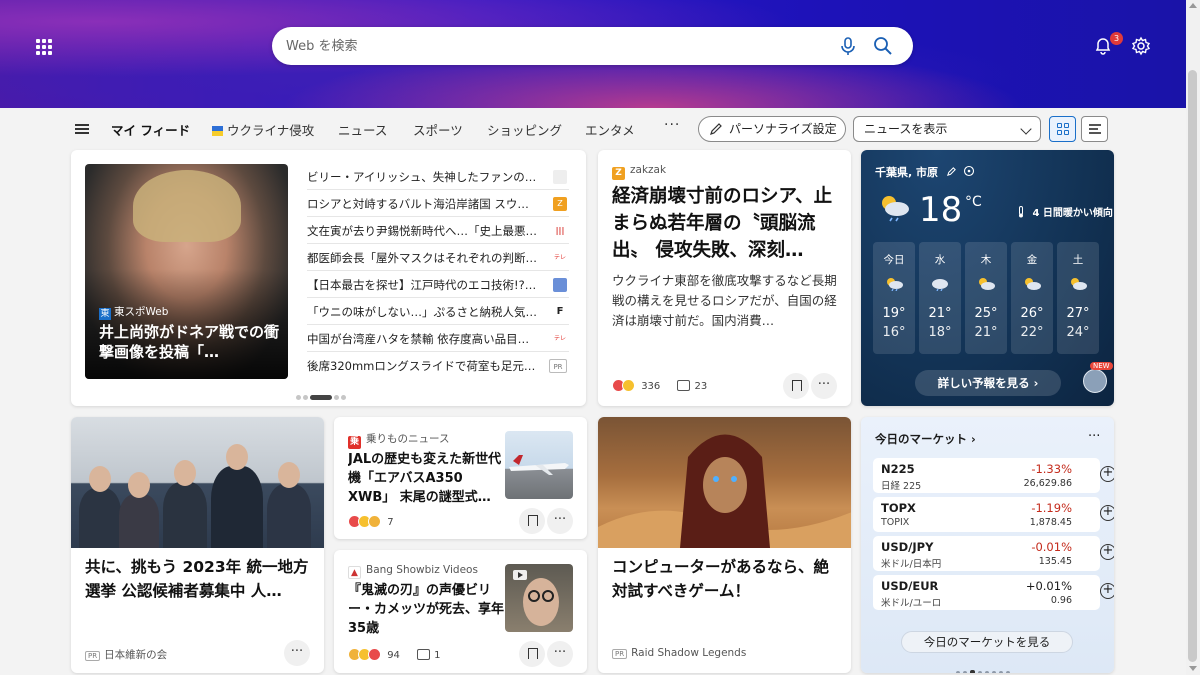 This screenshot has height=675, width=1200. I want to click on scroll-down-icon, so click(1193, 668).